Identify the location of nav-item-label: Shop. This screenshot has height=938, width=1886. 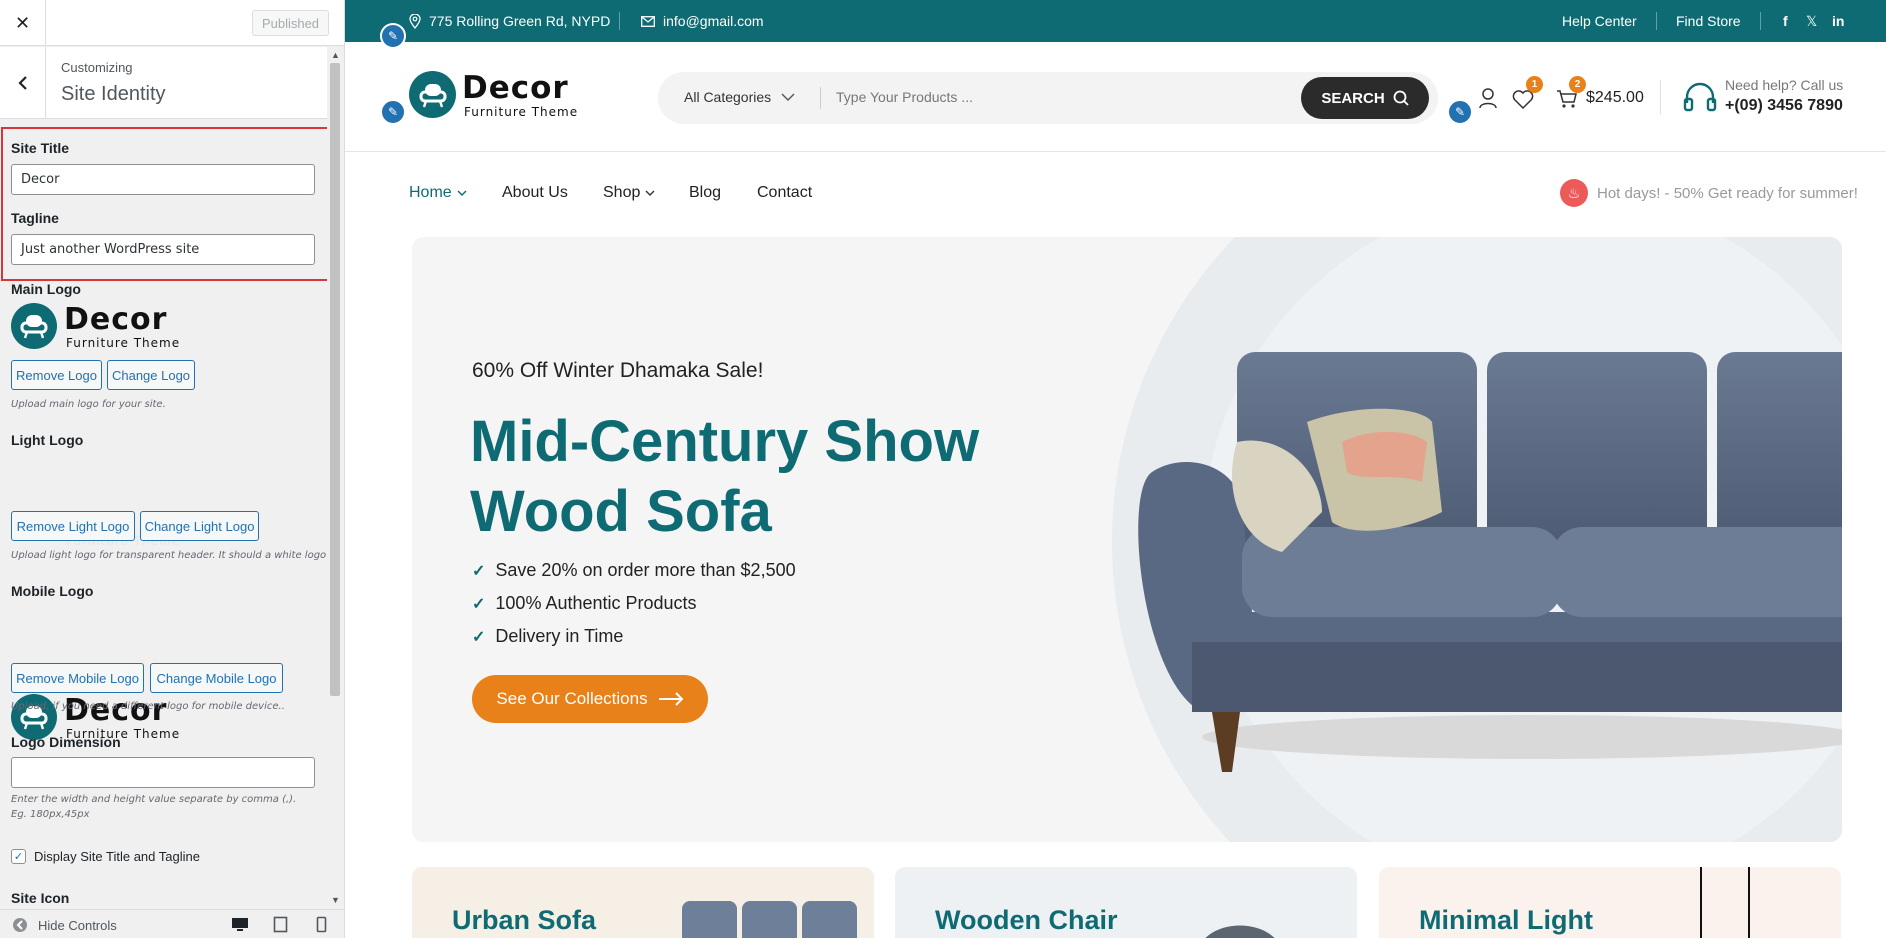
(622, 192).